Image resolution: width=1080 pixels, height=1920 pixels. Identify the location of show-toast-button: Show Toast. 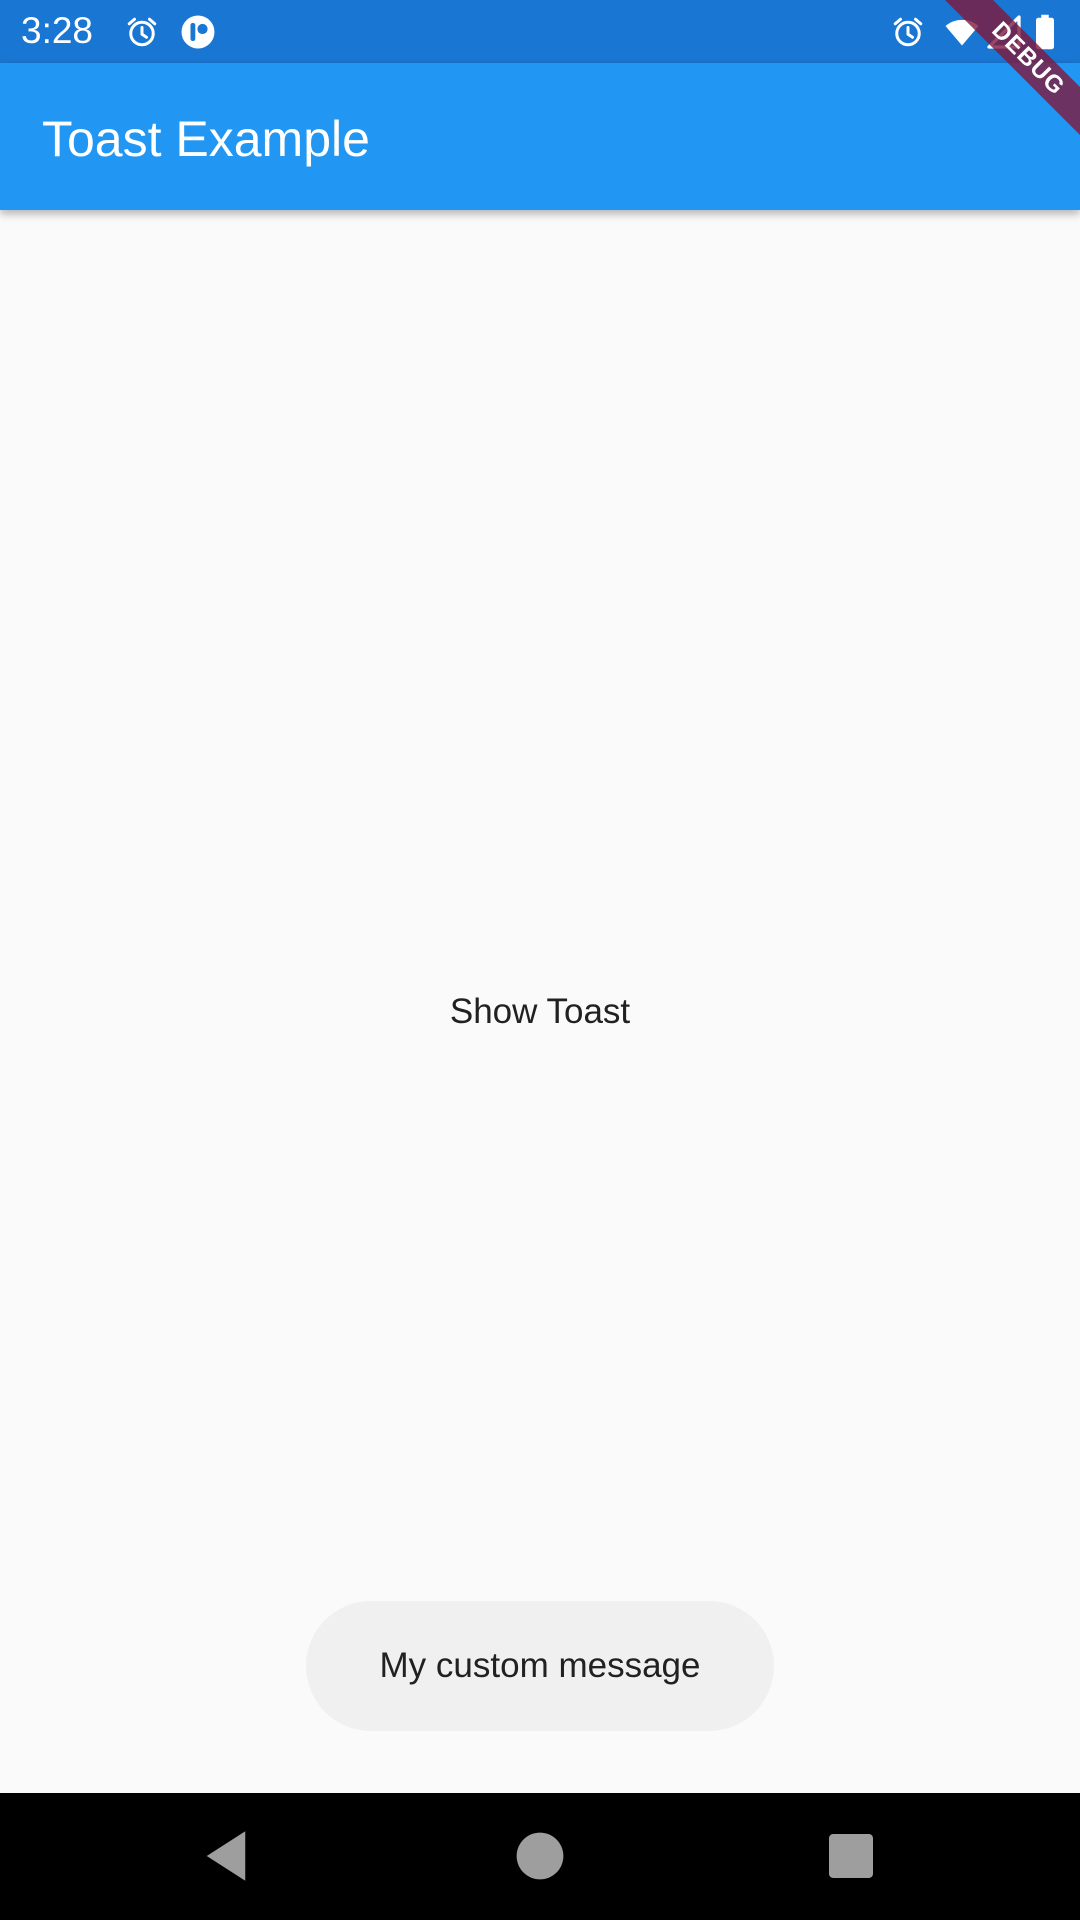
(540, 1012).